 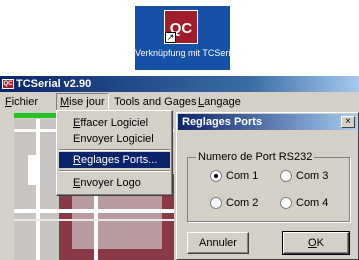 What do you see at coordinates (348, 122) in the screenshot?
I see `close-icon: ×` at bounding box center [348, 122].